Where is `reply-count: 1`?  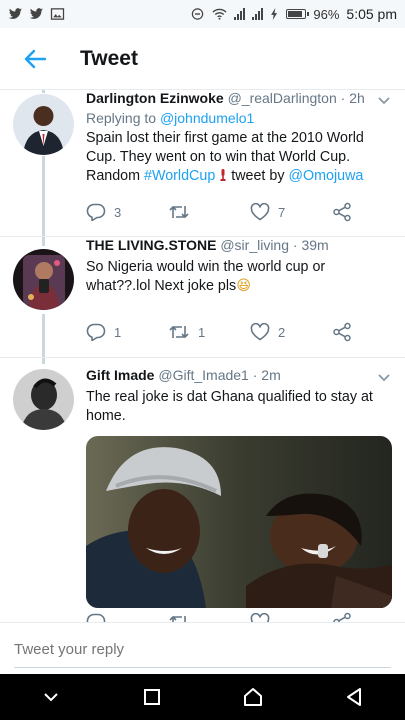 reply-count: 1 is located at coordinates (118, 332).